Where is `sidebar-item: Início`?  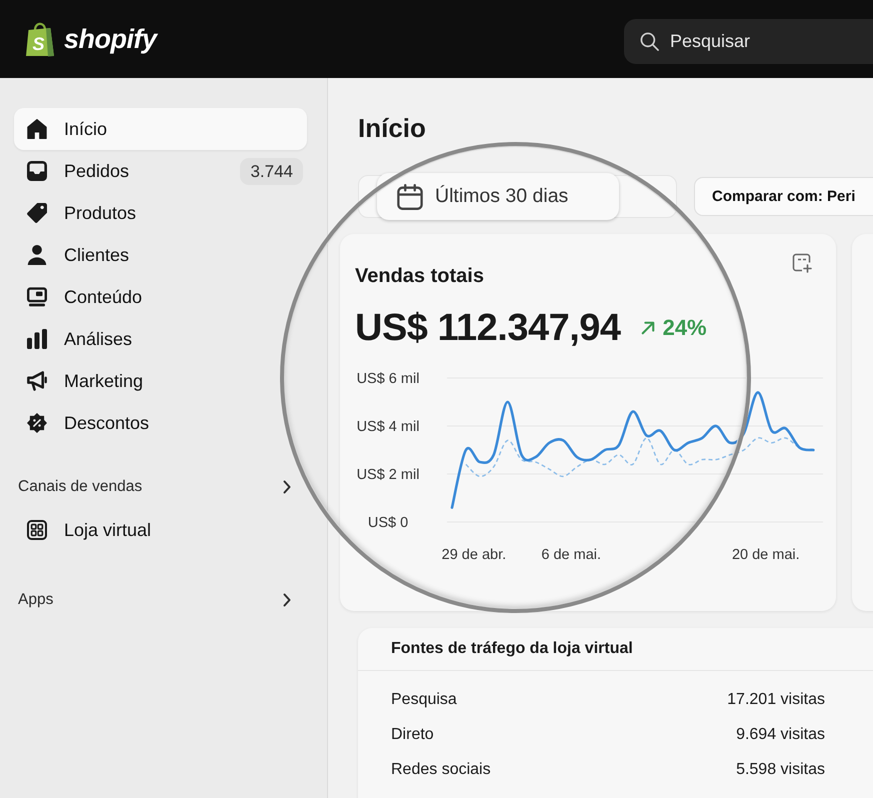
sidebar-item: Início is located at coordinates (160, 129).